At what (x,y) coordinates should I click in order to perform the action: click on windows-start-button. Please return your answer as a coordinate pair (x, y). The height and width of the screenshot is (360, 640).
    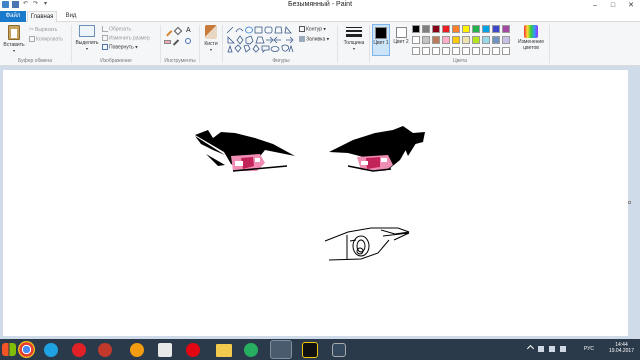
    Looking at the image, I should click on (9, 349).